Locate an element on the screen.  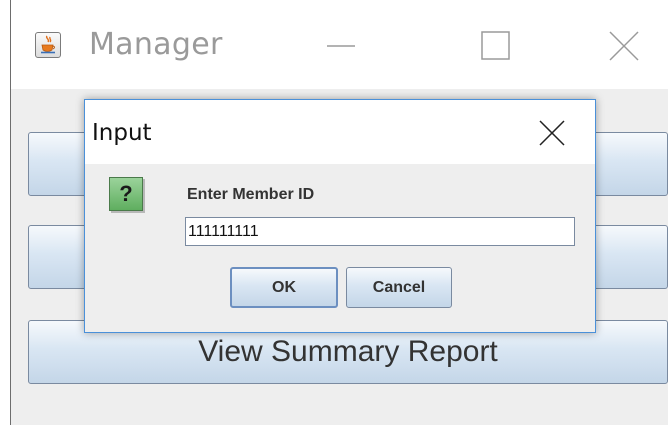
maximize-button is located at coordinates (496, 45).